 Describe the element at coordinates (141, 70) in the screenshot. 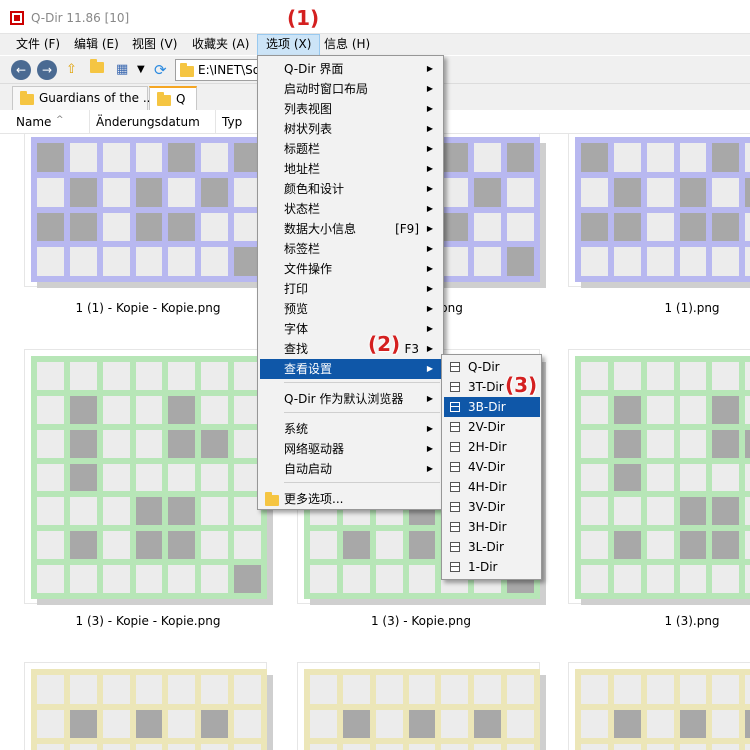

I see `chevron-down-icon: ▼` at that location.